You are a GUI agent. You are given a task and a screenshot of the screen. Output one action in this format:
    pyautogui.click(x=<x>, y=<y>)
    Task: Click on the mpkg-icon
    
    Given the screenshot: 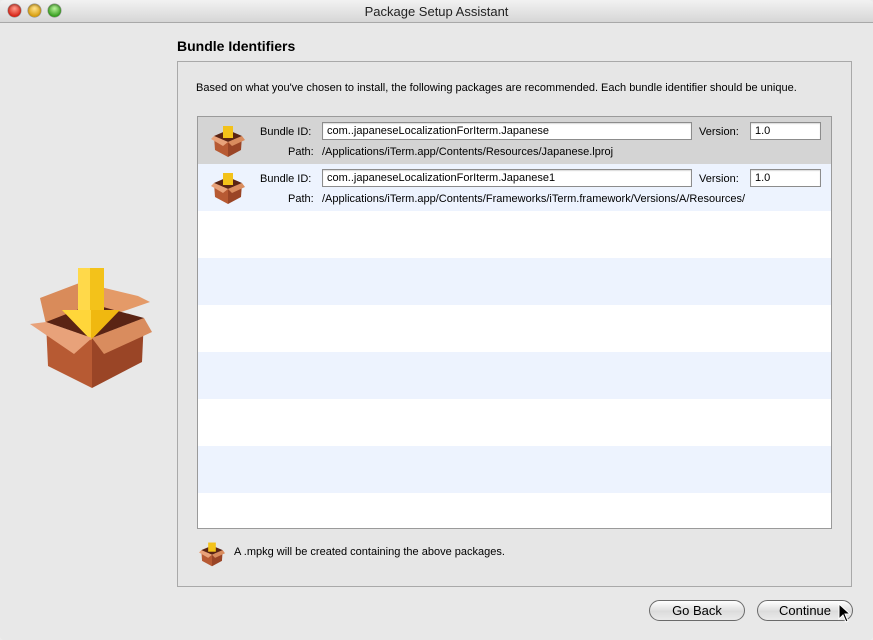 What is the action you would take?
    pyautogui.click(x=212, y=554)
    